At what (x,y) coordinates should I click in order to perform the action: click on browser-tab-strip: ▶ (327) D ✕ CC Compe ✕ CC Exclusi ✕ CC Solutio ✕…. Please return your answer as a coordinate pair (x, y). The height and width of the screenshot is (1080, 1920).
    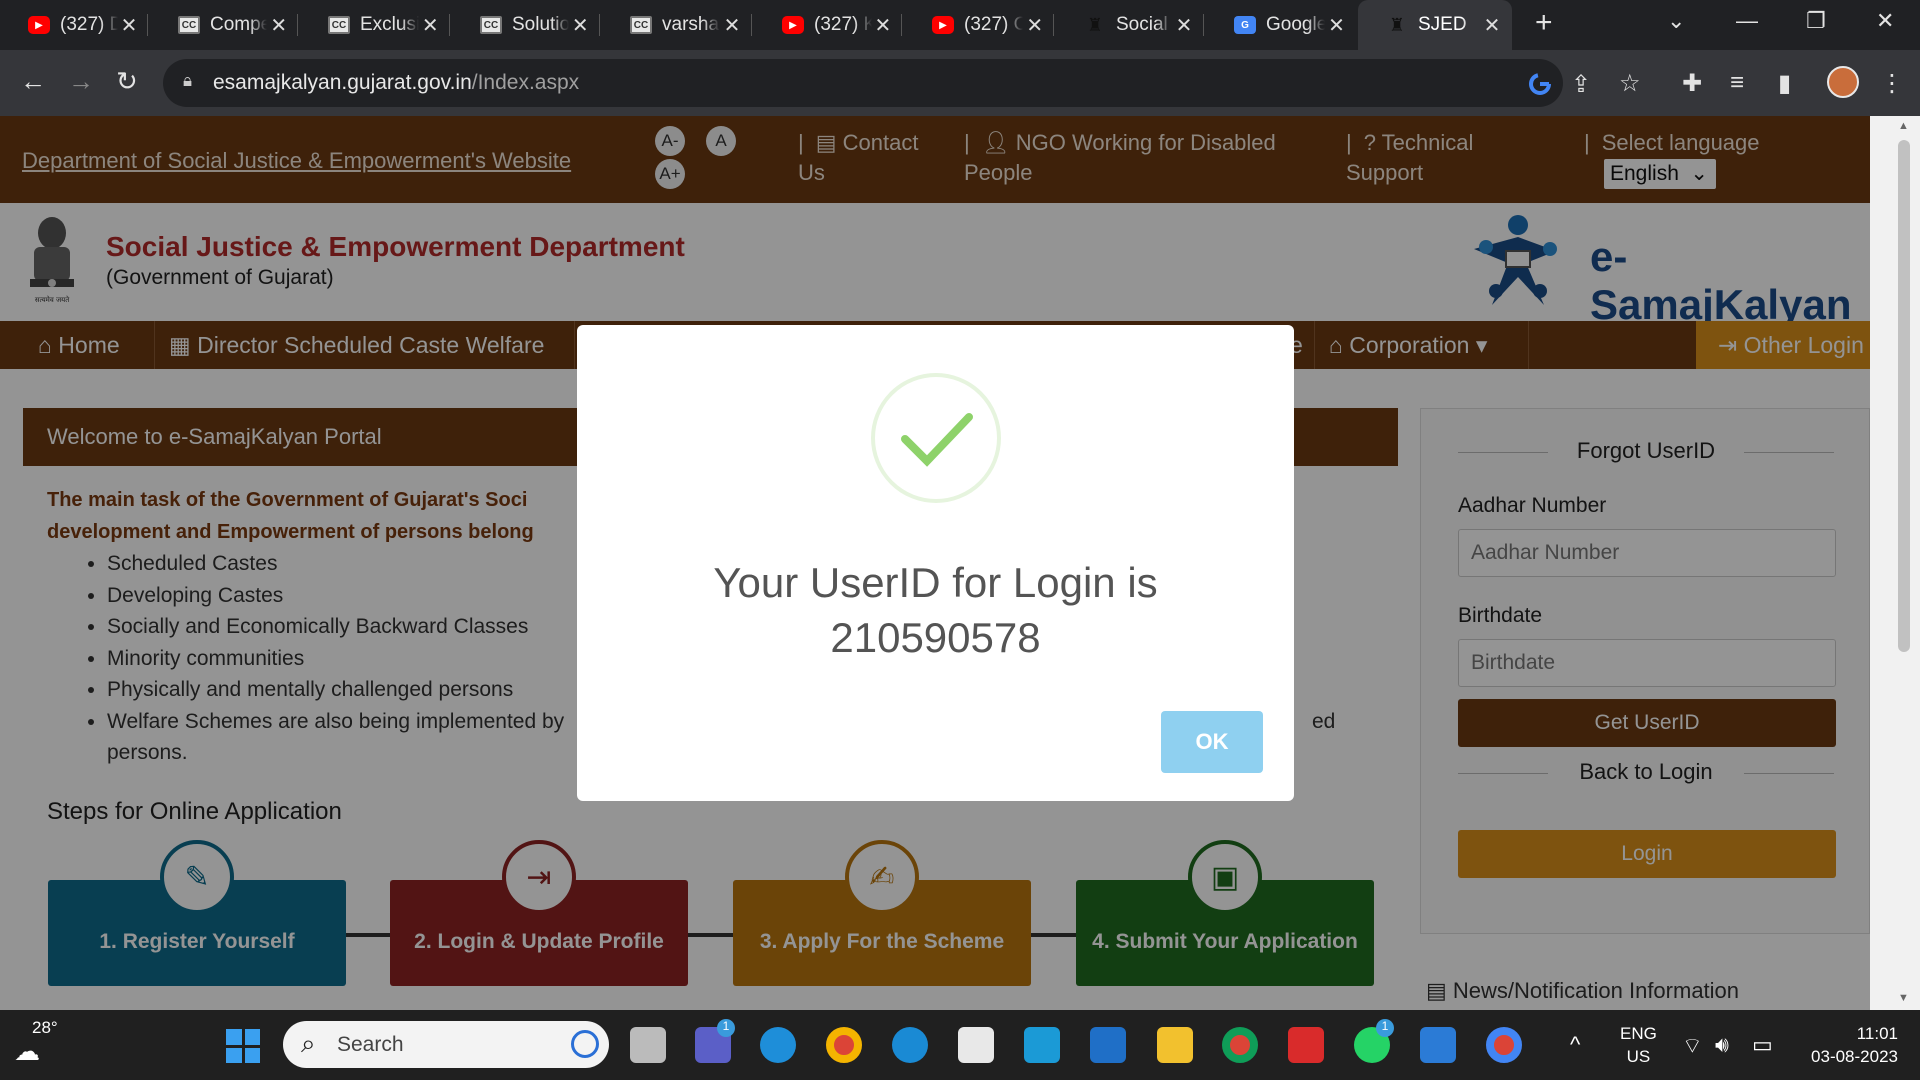
    Looking at the image, I should click on (960, 25).